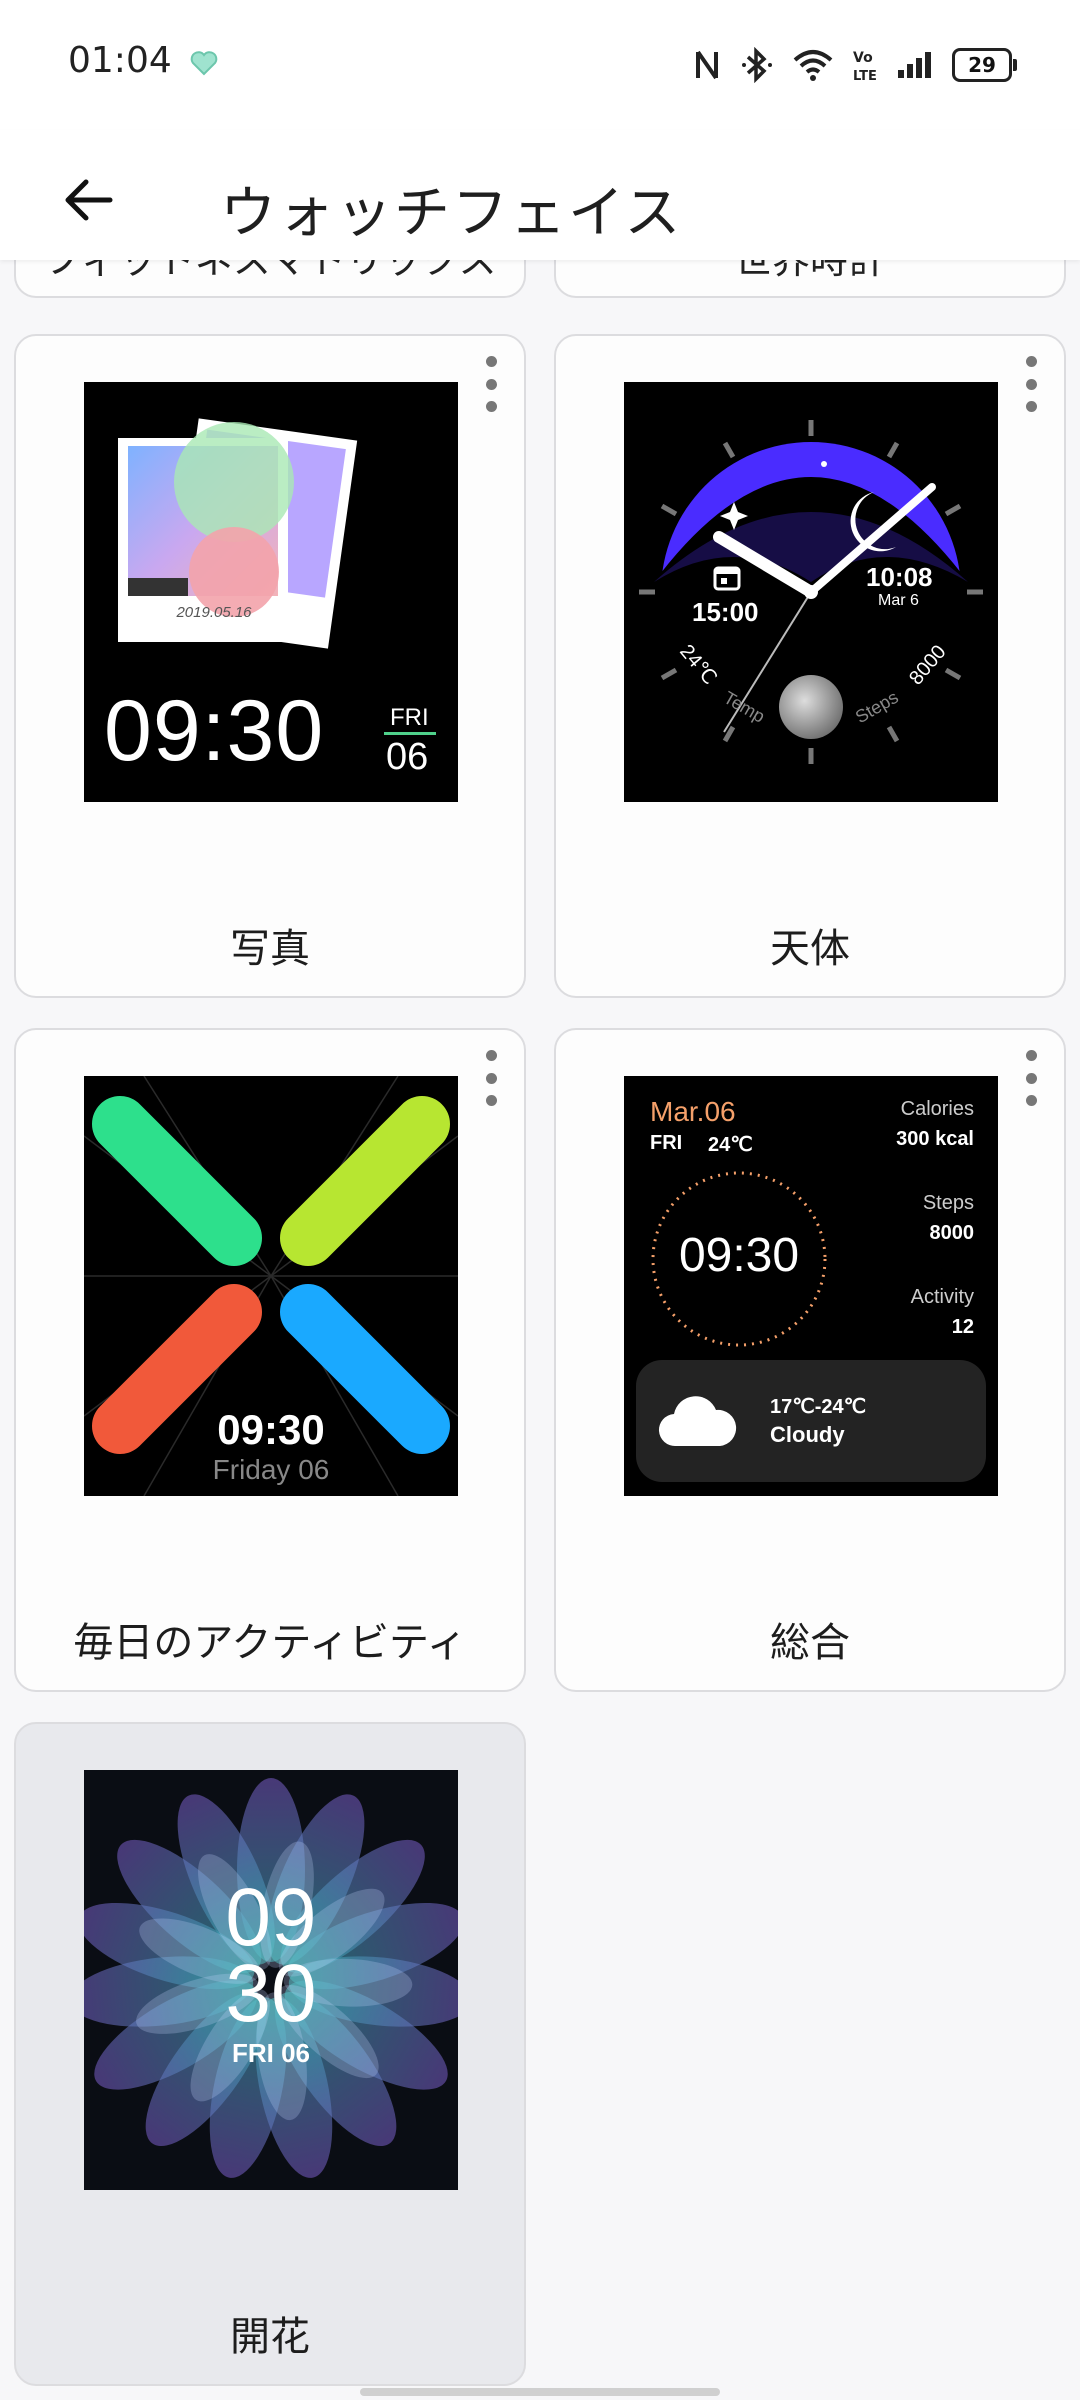 This screenshot has height=2400, width=1080. I want to click on face-time-left: 15:00, so click(725, 612).